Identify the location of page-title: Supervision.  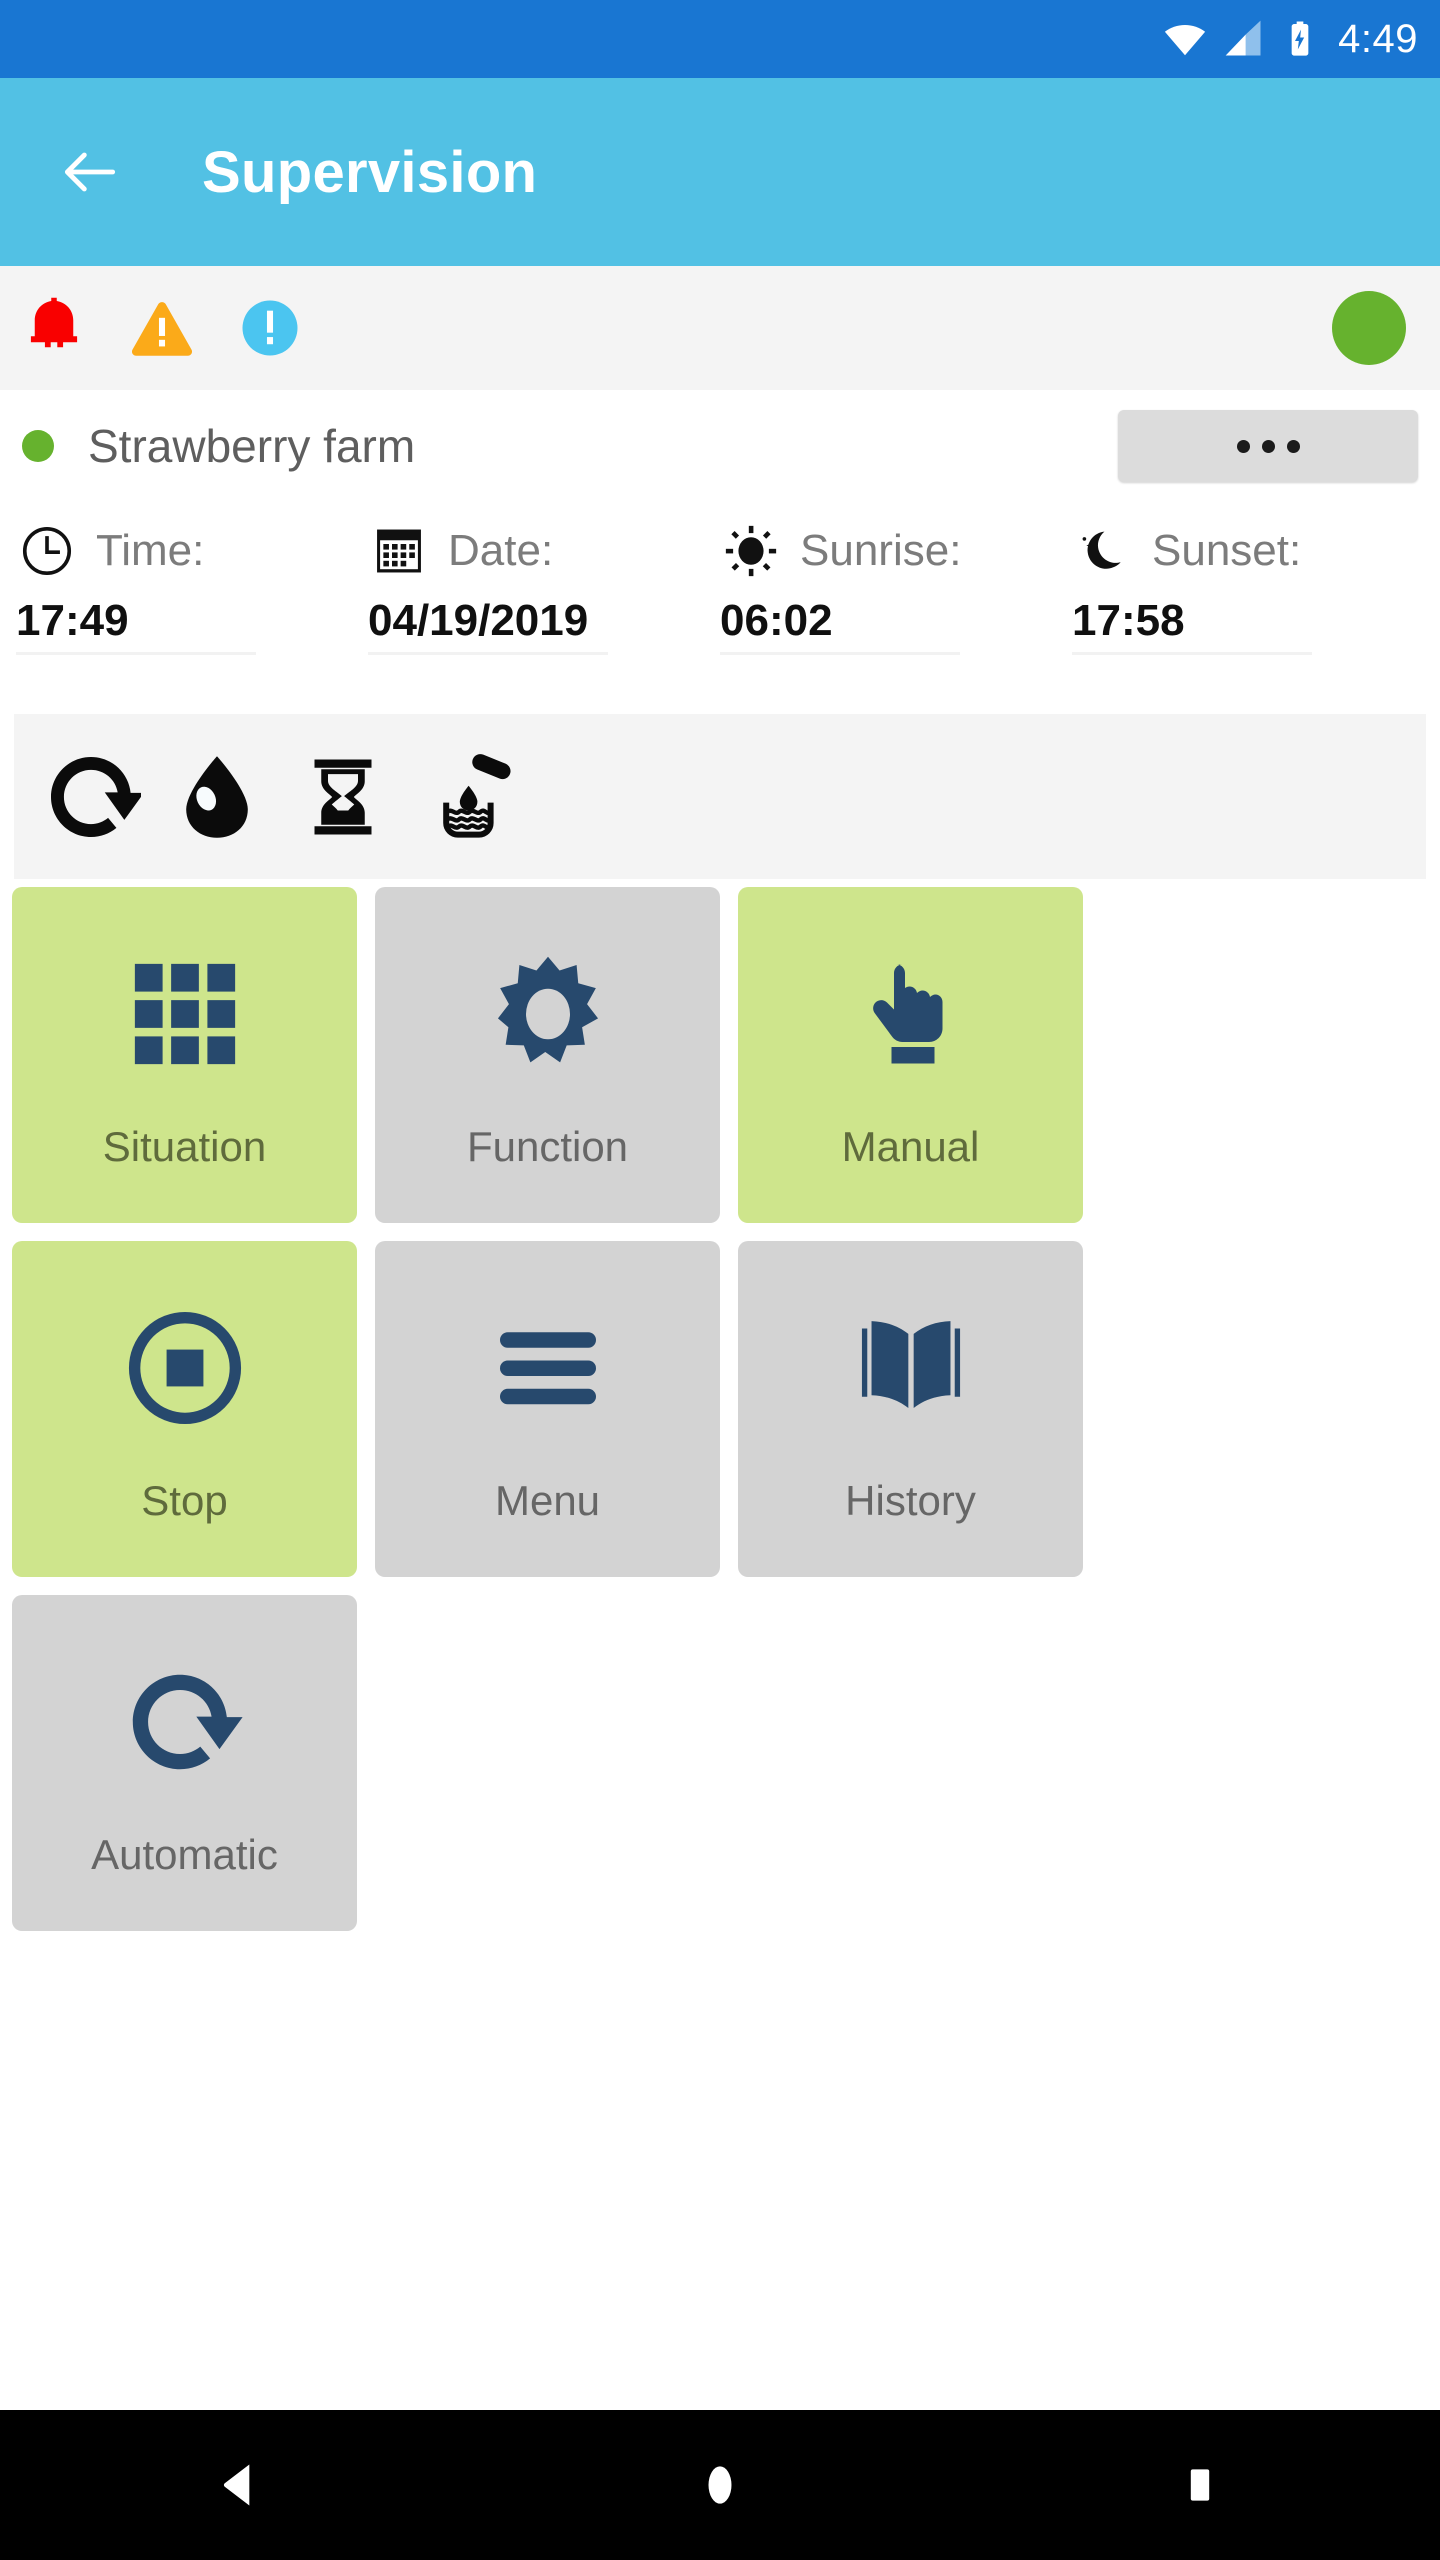
(370, 172).